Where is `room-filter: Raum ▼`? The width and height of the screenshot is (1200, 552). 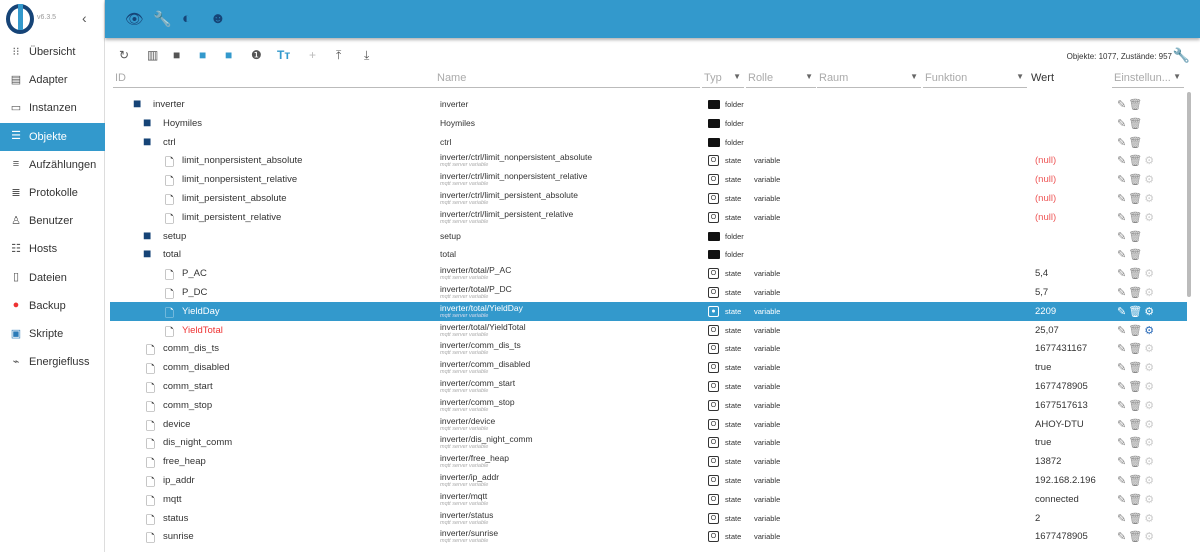 room-filter: Raum ▼ is located at coordinates (869, 80).